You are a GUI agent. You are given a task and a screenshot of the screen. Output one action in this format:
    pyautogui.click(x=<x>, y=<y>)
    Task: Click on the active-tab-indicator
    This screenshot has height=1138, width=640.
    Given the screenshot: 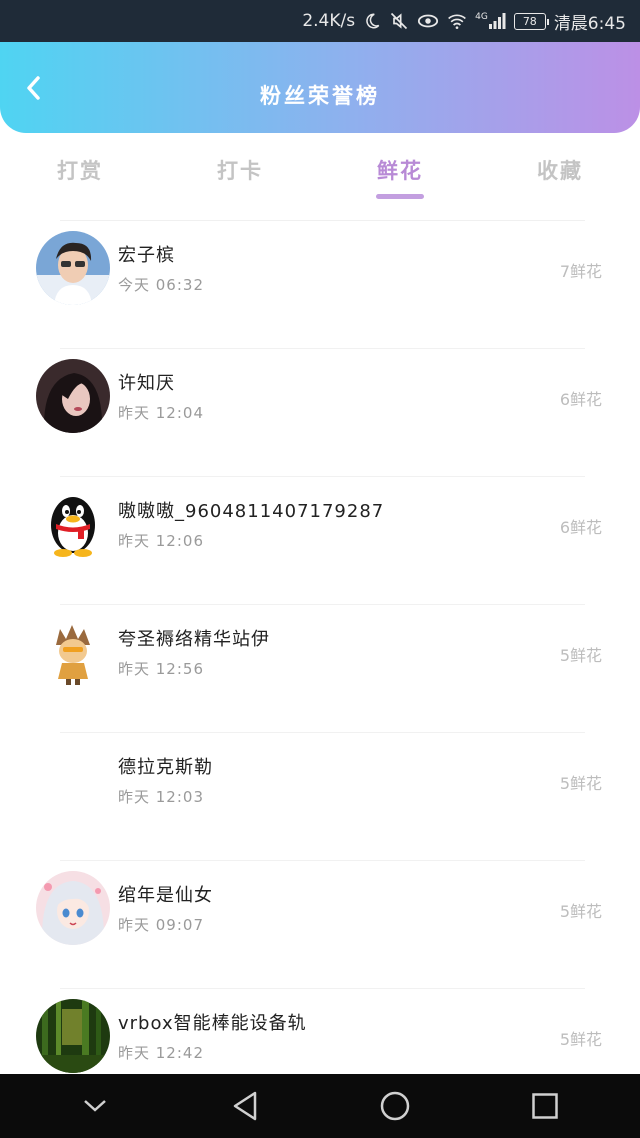 What is the action you would take?
    pyautogui.click(x=400, y=196)
    